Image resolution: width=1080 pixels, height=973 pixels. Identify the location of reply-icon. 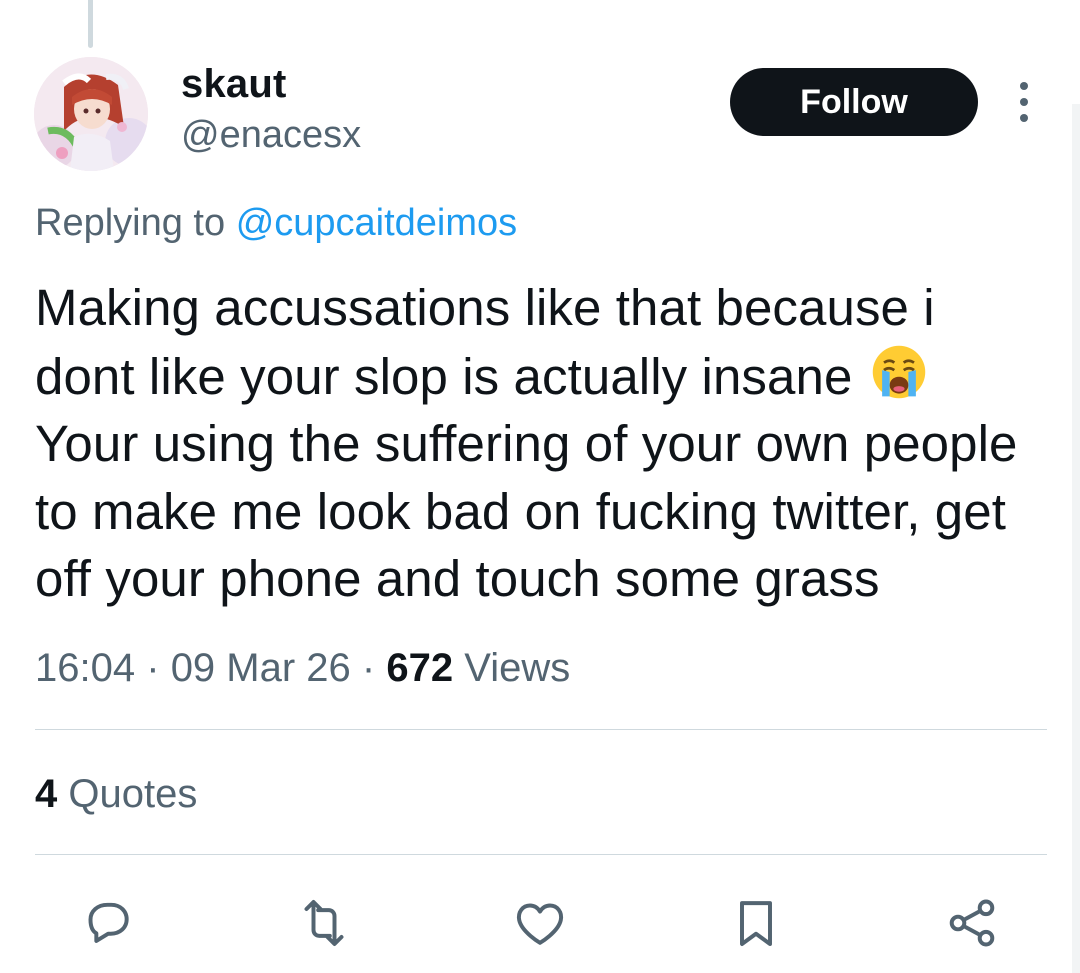
(108, 922).